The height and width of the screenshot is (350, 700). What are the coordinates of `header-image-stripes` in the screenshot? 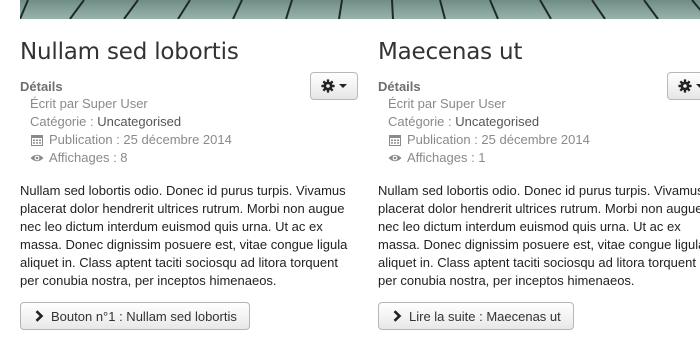 It's located at (360, 9).